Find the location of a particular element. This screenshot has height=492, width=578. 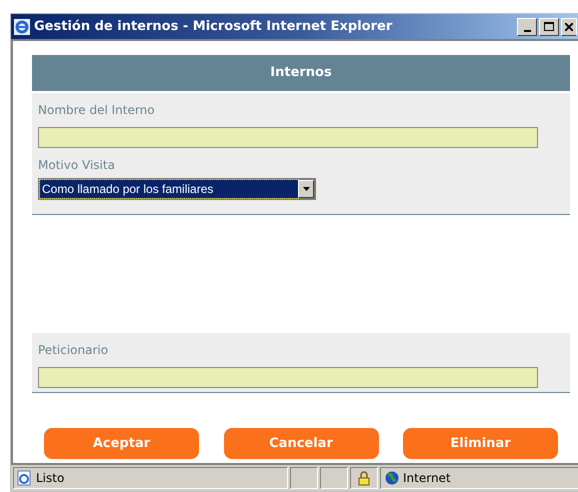

status-text: Listo is located at coordinates (50, 478).